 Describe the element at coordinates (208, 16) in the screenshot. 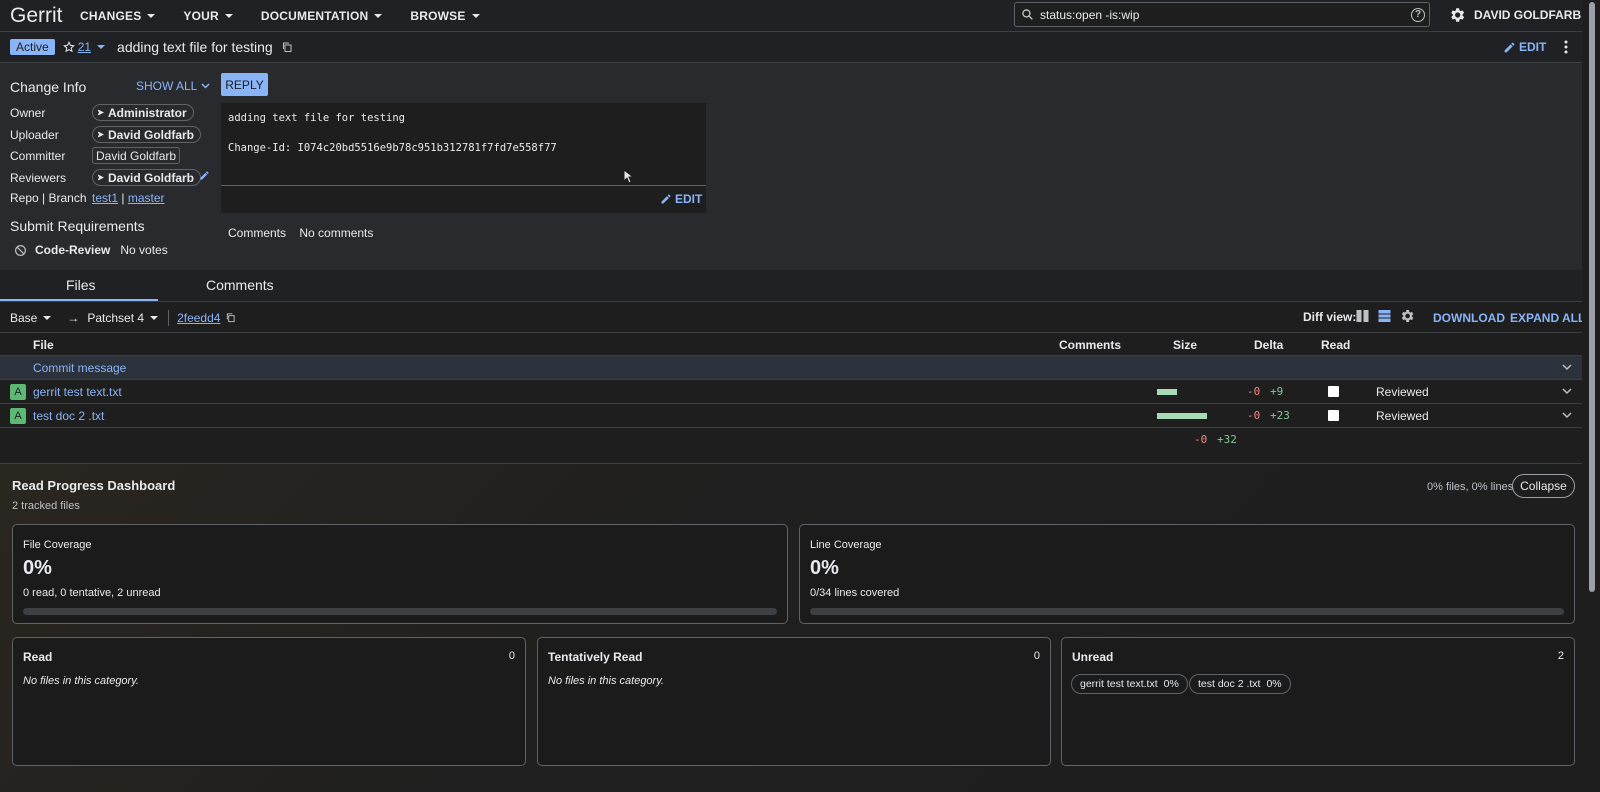

I see `nav-your: YOUR` at that location.